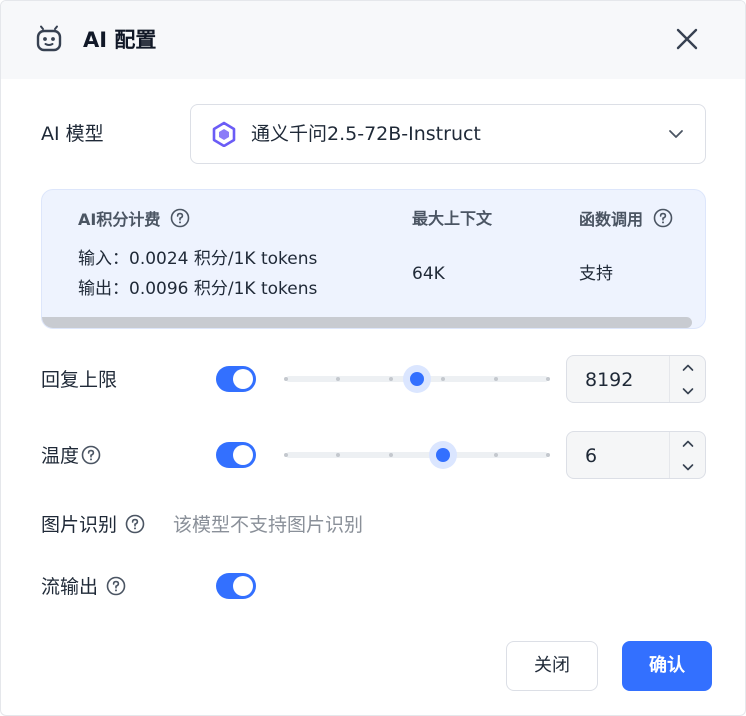  Describe the element at coordinates (367, 322) in the screenshot. I see `horizontal-scrollbar` at that location.